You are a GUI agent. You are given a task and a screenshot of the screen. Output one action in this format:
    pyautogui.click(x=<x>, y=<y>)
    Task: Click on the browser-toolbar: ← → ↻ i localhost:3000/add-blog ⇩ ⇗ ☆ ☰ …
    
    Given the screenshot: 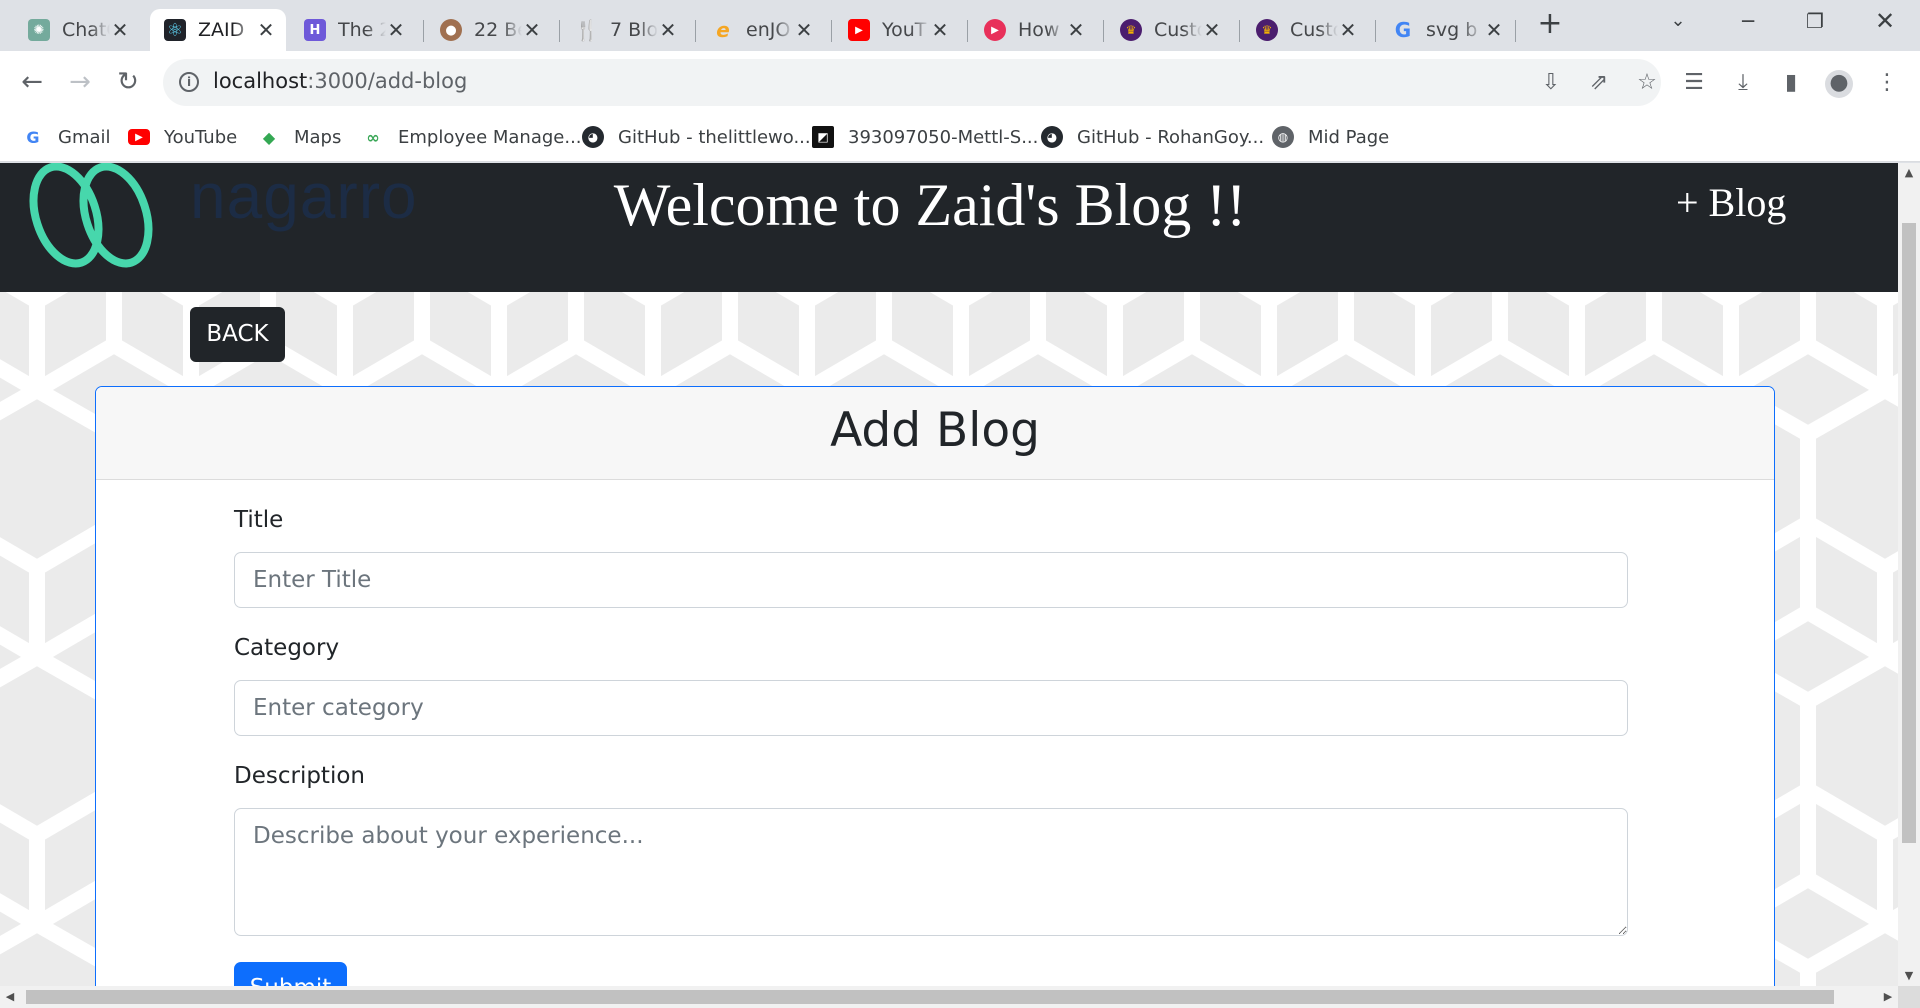 What is the action you would take?
    pyautogui.click(x=960, y=82)
    